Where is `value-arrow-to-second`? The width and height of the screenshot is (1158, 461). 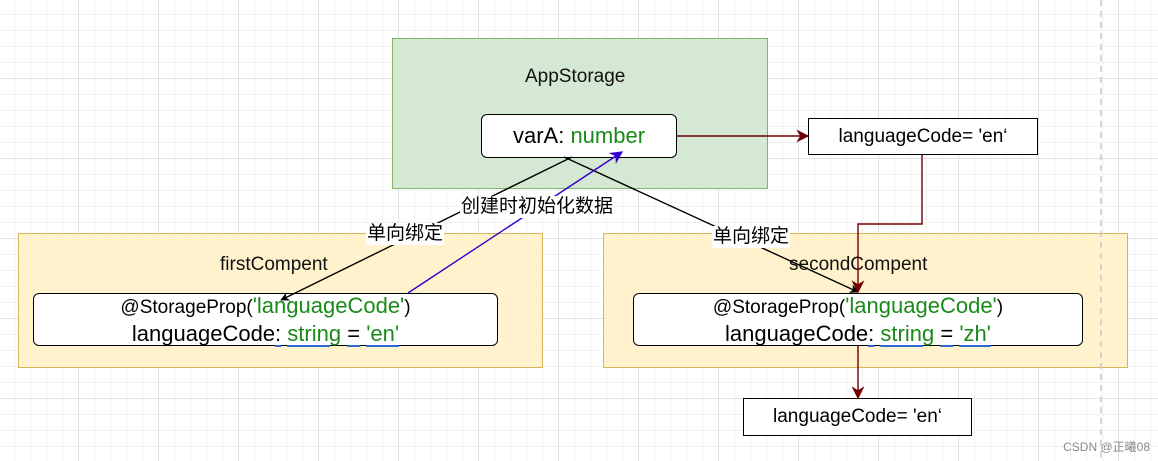
value-arrow-to-second is located at coordinates (887, 224).